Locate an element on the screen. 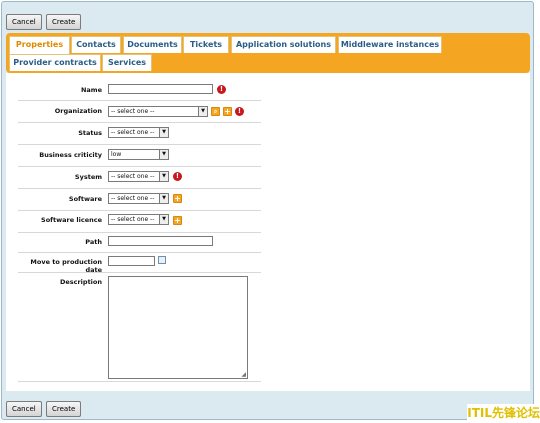  row-system: System -- select one -- ▼ ! is located at coordinates (139, 177).